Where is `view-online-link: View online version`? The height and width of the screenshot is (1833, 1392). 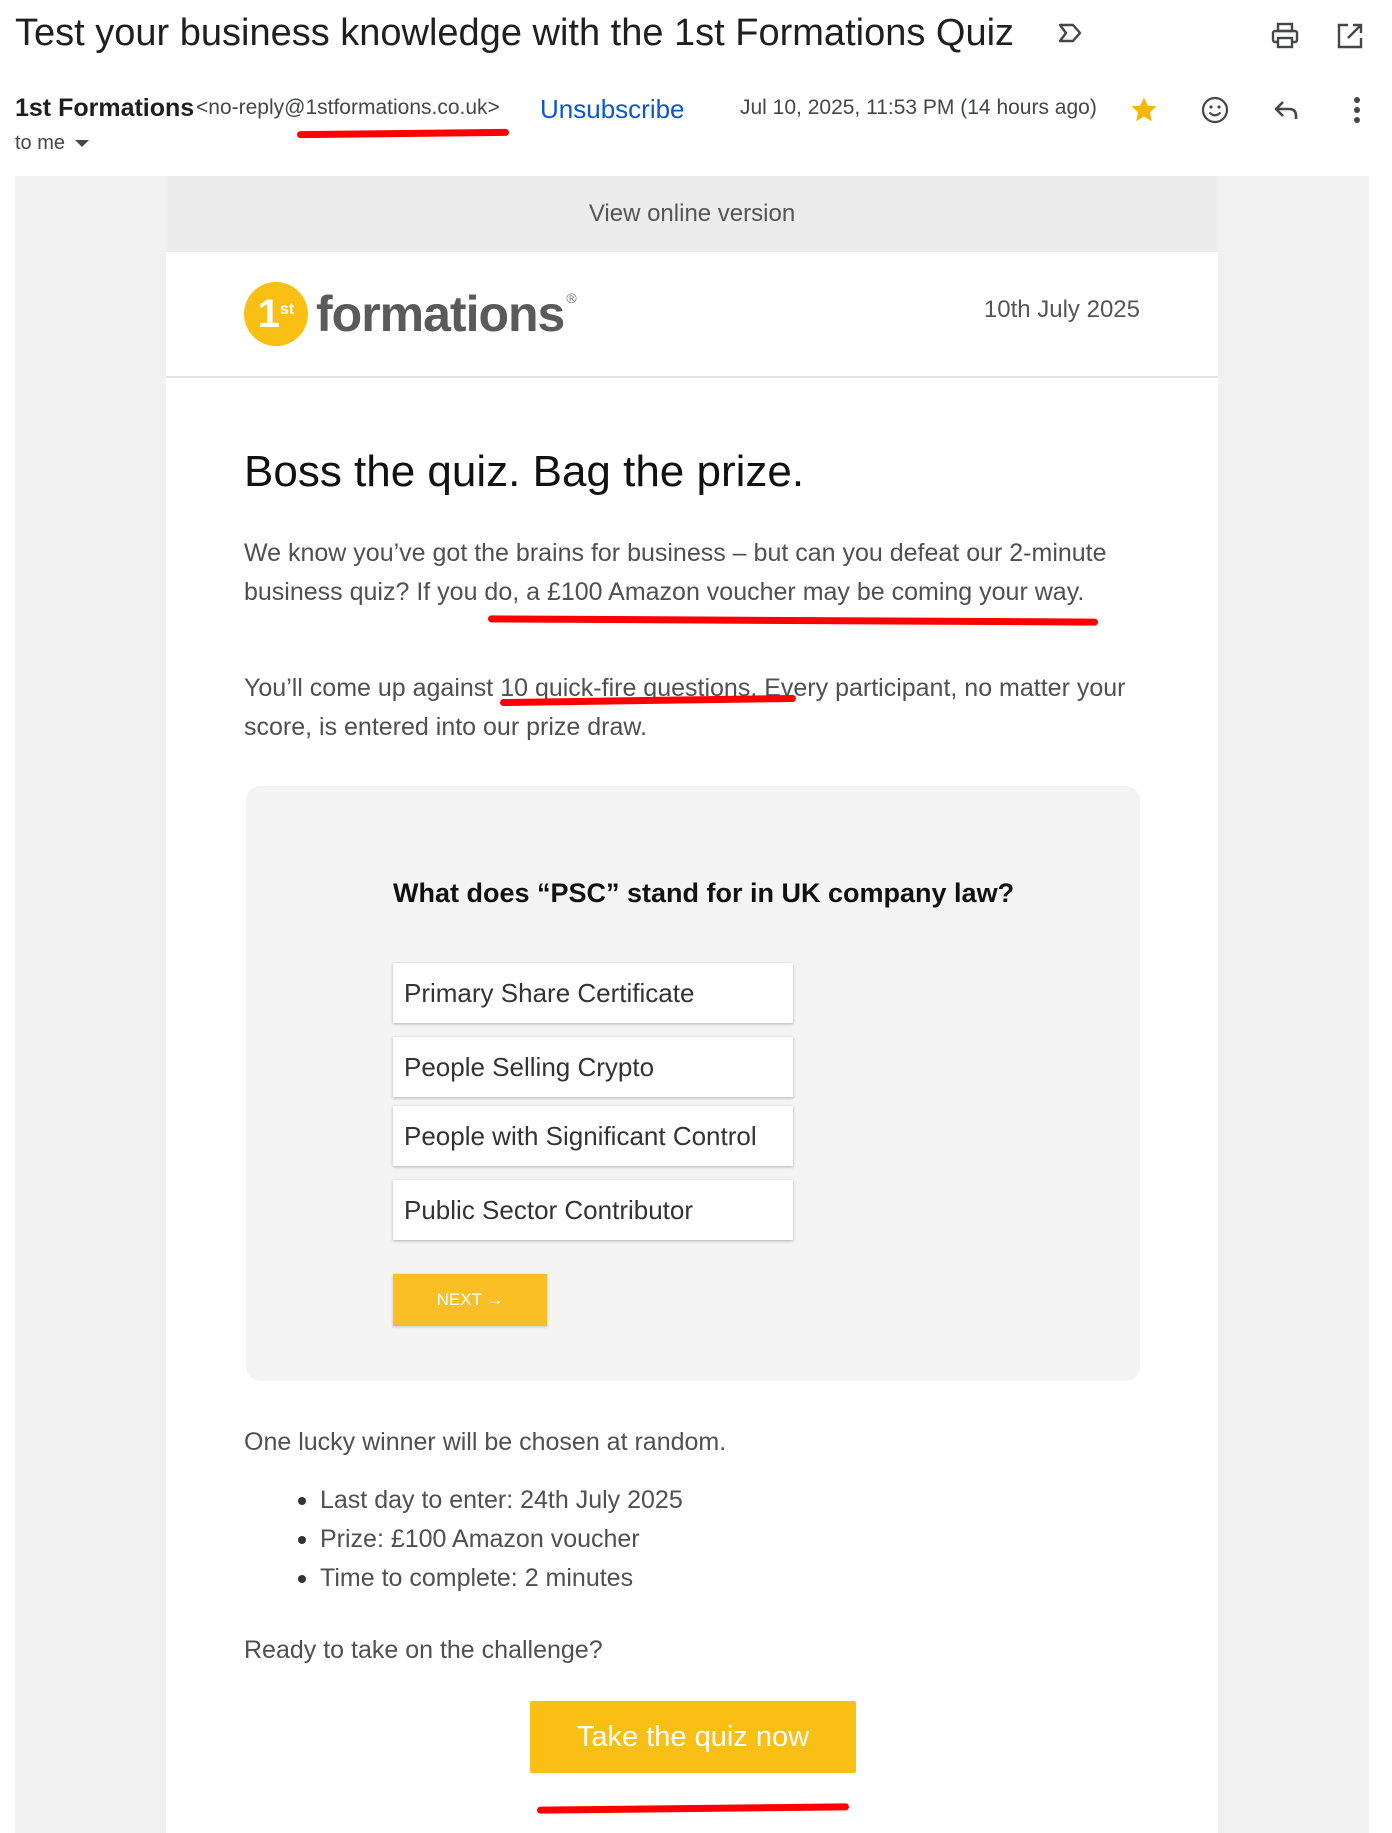
view-online-link: View online version is located at coordinates (692, 214).